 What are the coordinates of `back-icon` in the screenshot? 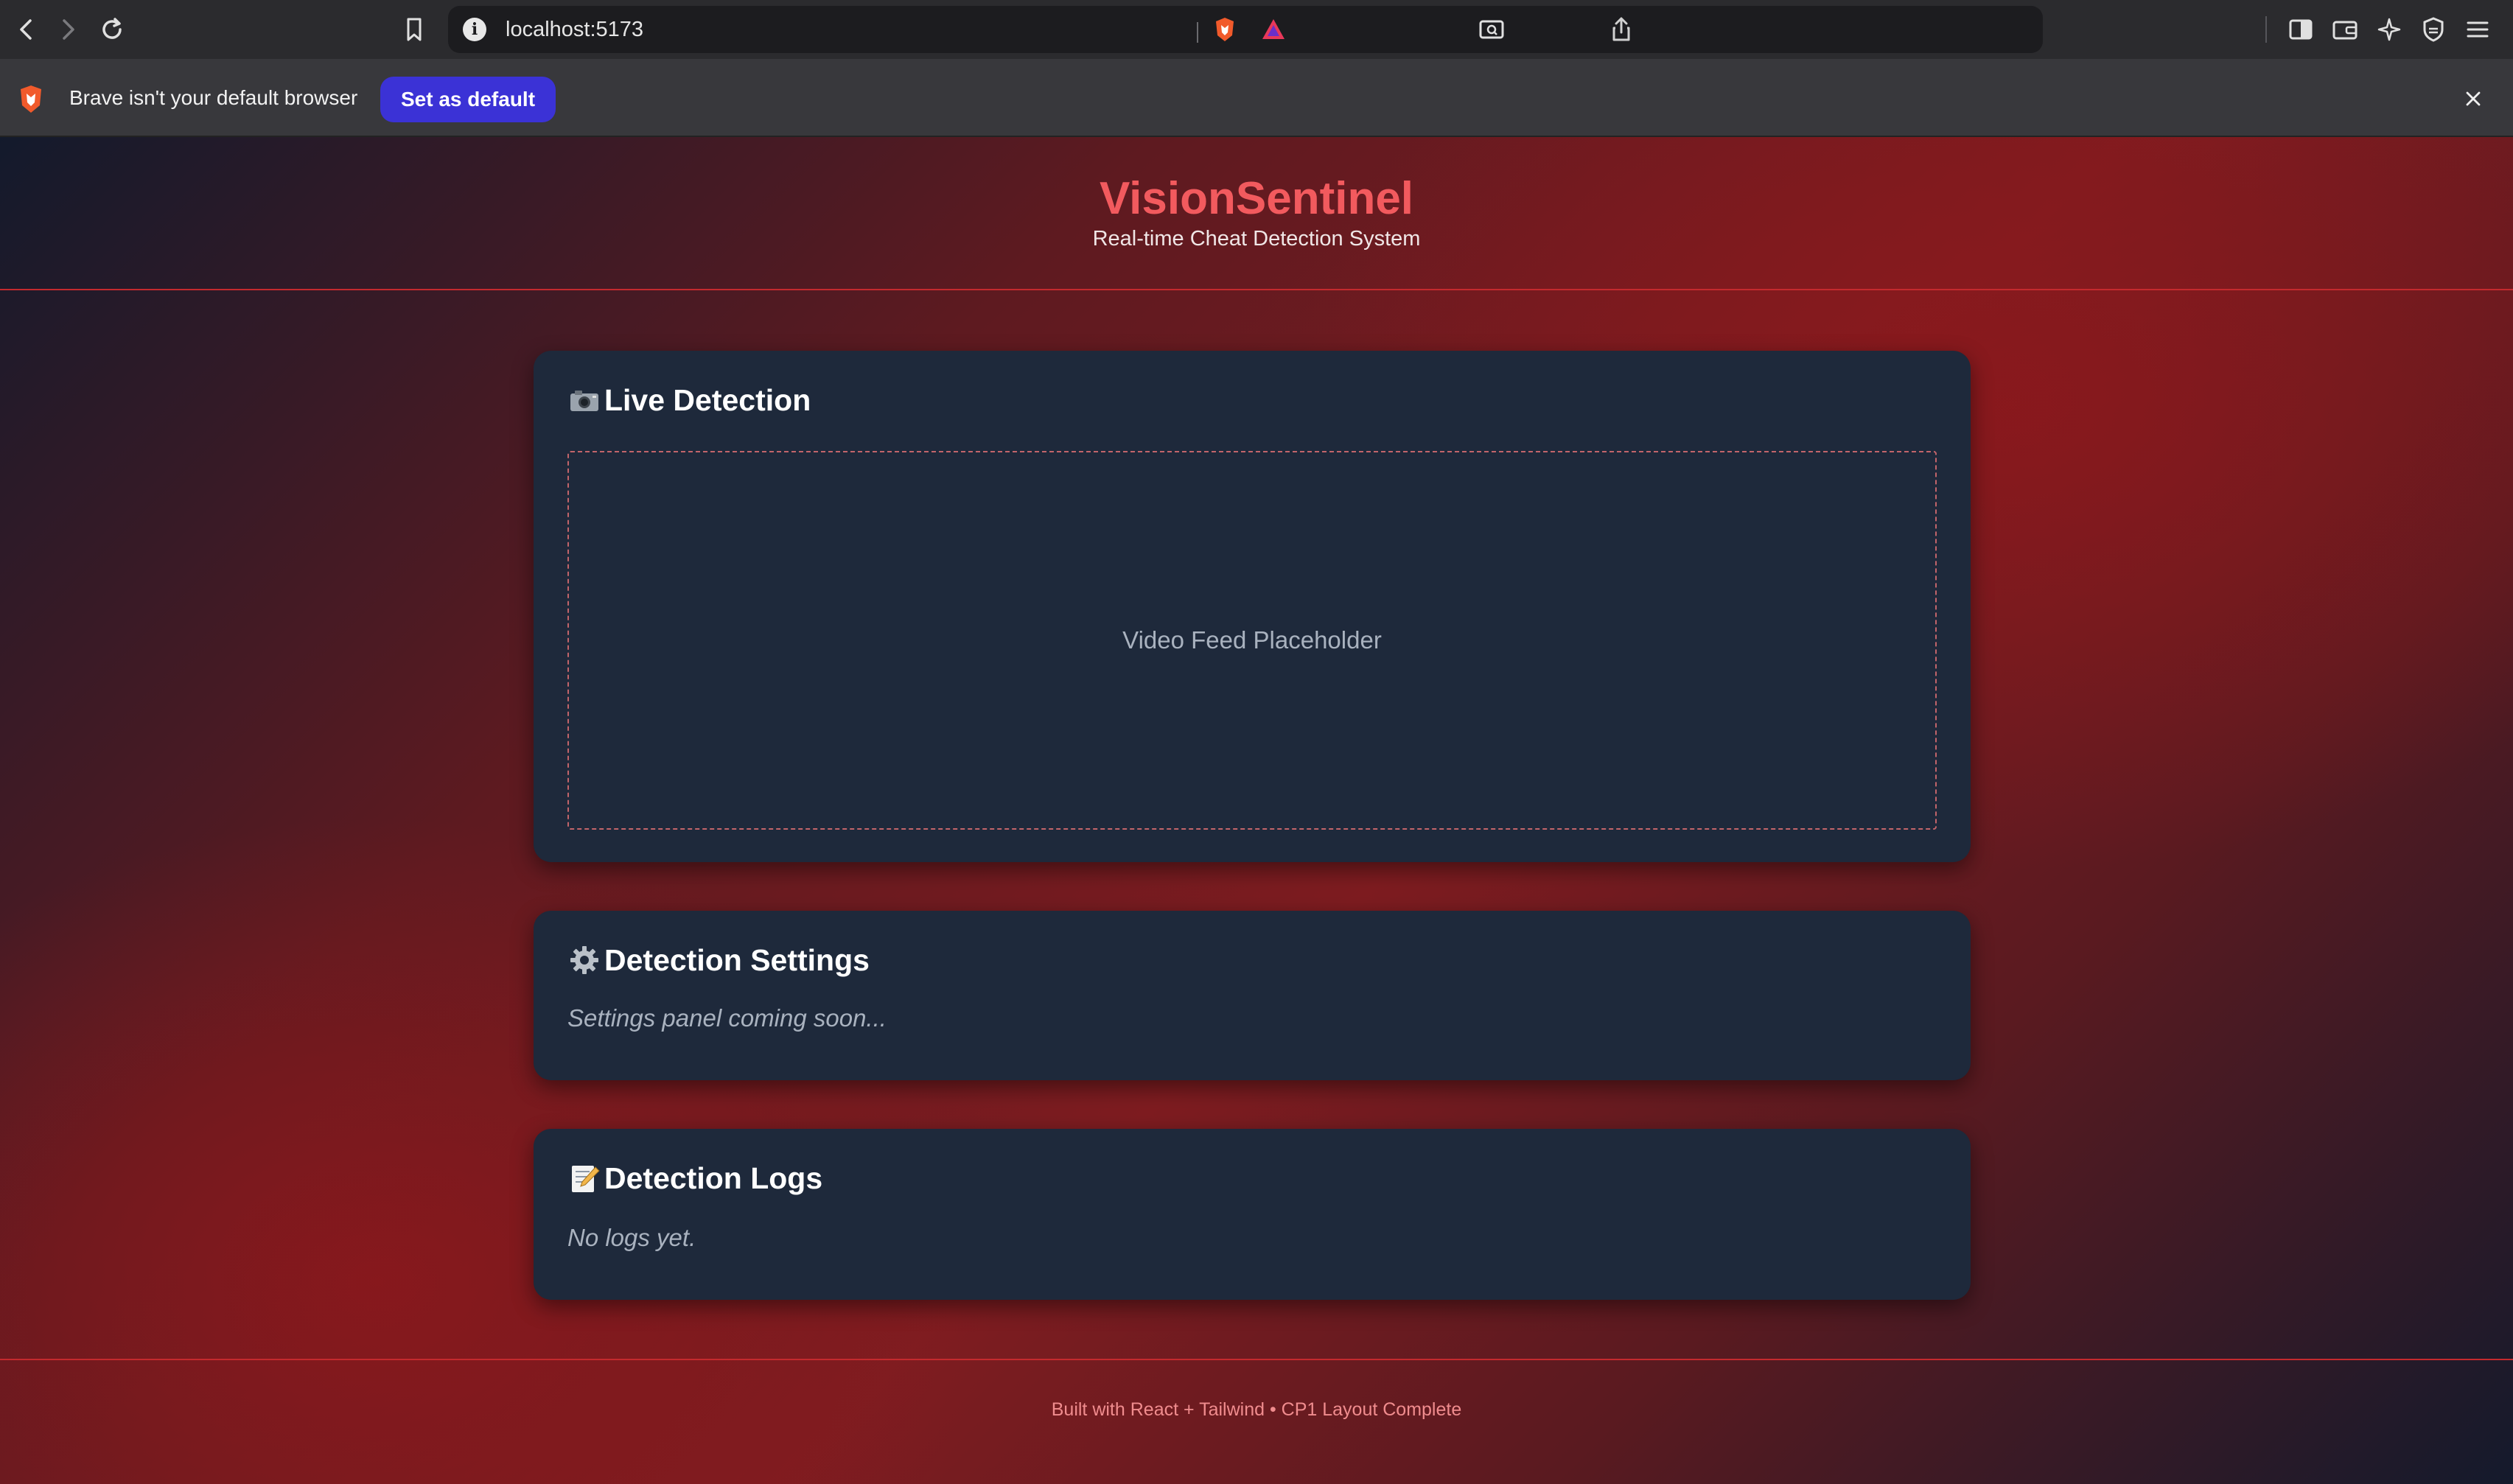 It's located at (26, 29).